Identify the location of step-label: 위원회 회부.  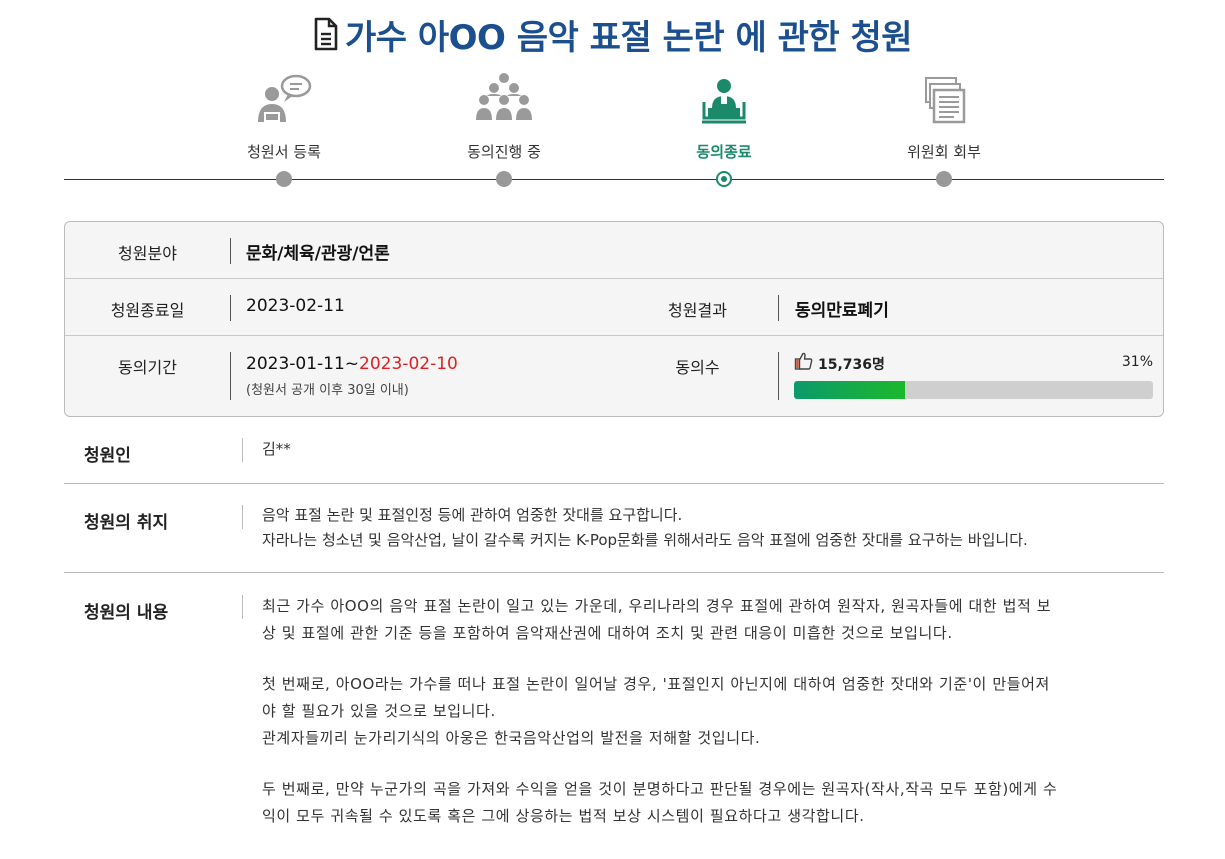
(944, 152).